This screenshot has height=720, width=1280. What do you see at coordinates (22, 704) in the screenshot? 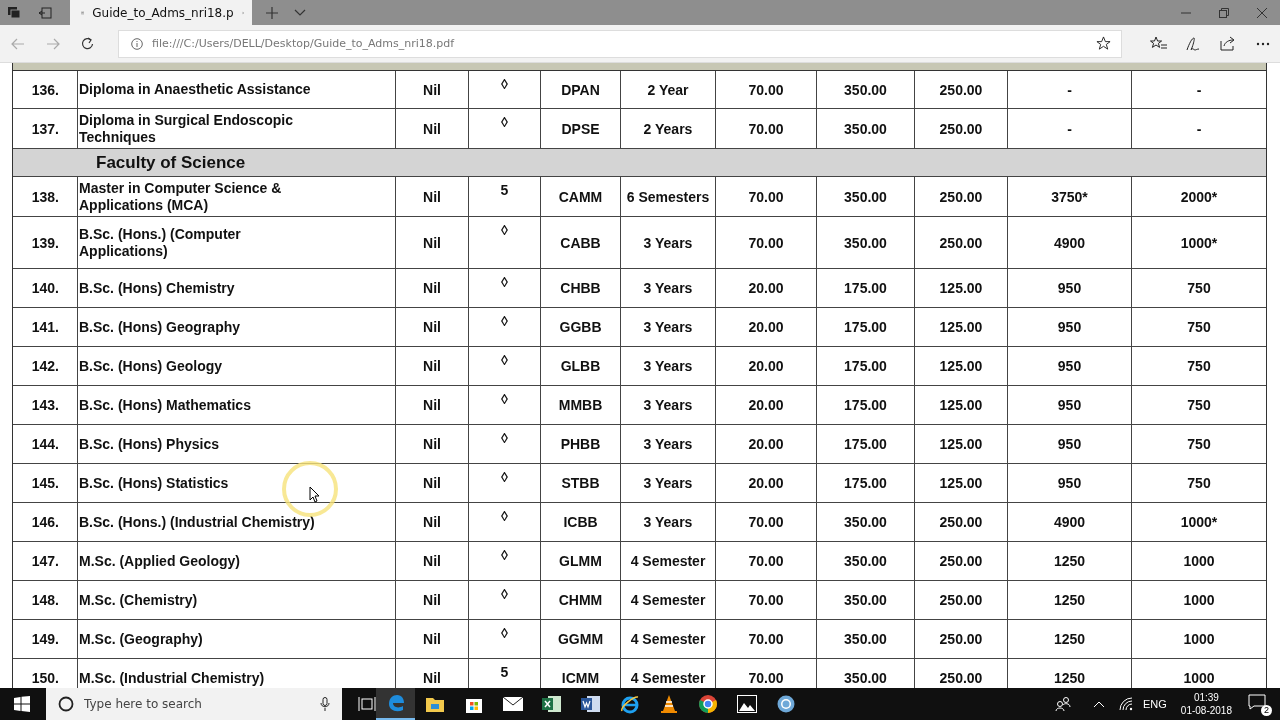
I see `windows-icon` at bounding box center [22, 704].